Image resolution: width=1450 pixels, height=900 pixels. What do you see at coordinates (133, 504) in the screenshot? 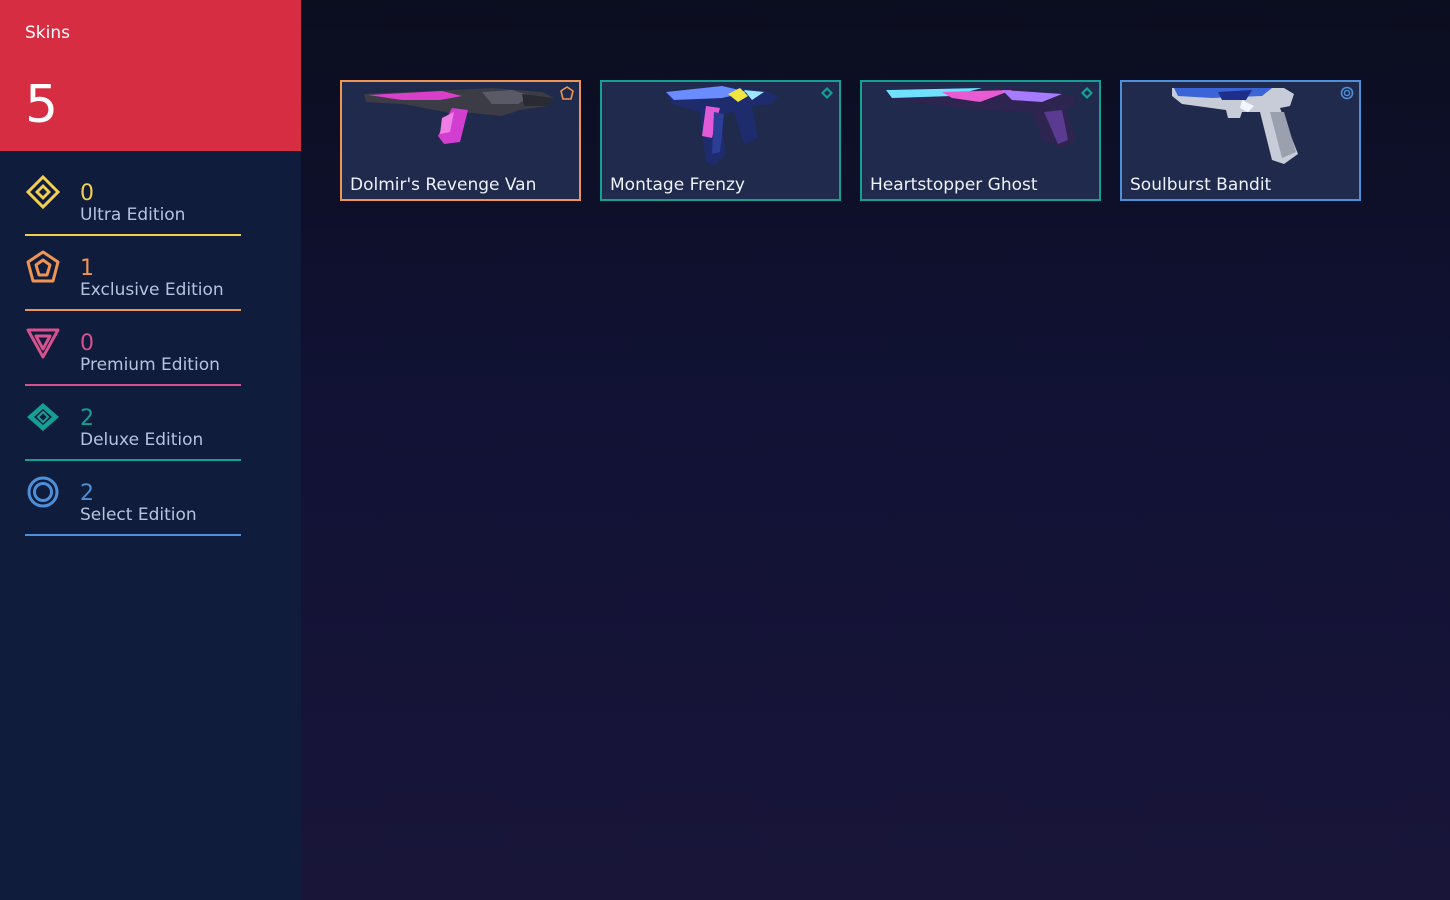
I see `tier-select-edition: 2 Select Edition` at bounding box center [133, 504].